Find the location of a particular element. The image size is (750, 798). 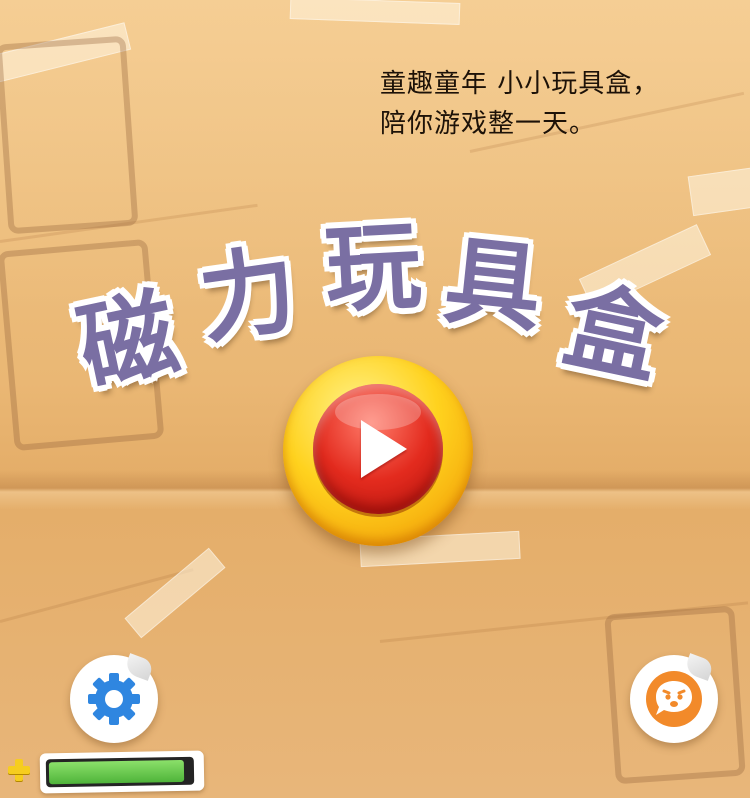

gear-icon is located at coordinates (114, 699).